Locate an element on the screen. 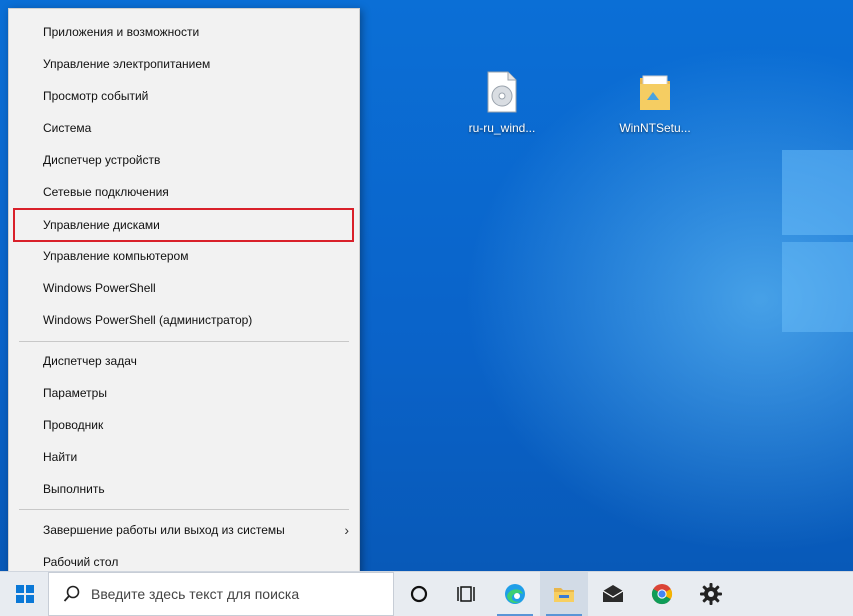  menu-item-computer-management: Управление компьютером is located at coordinates (184, 256).